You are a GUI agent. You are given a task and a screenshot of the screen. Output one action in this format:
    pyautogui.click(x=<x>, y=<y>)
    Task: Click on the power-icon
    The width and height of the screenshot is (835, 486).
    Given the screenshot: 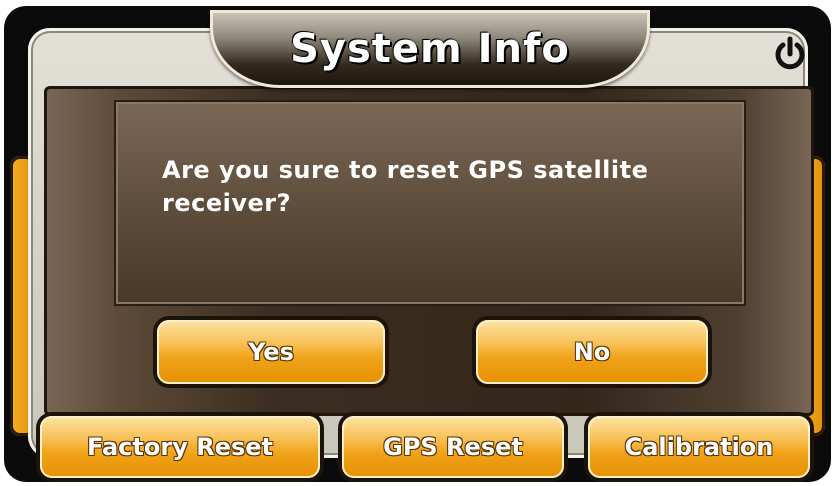 What is the action you would take?
    pyautogui.click(x=790, y=54)
    